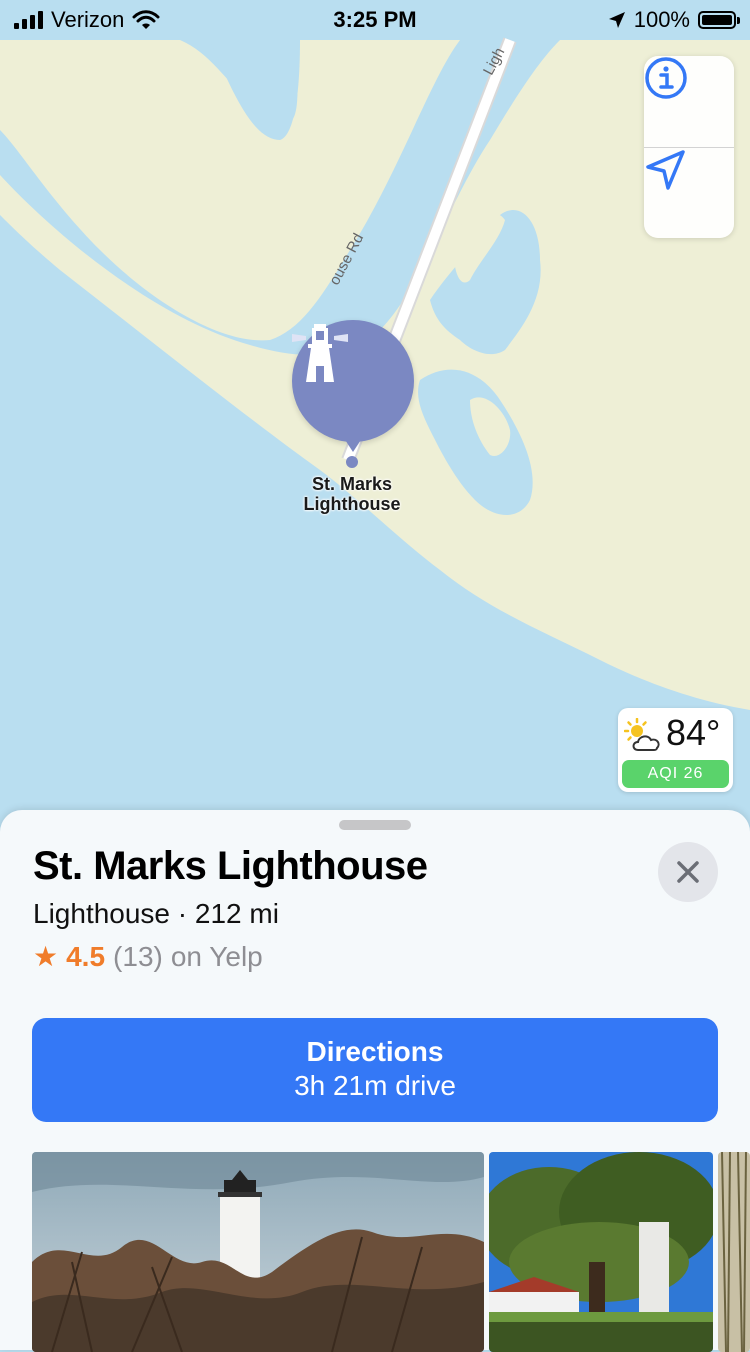  I want to click on lighthouse-pin, so click(353, 381).